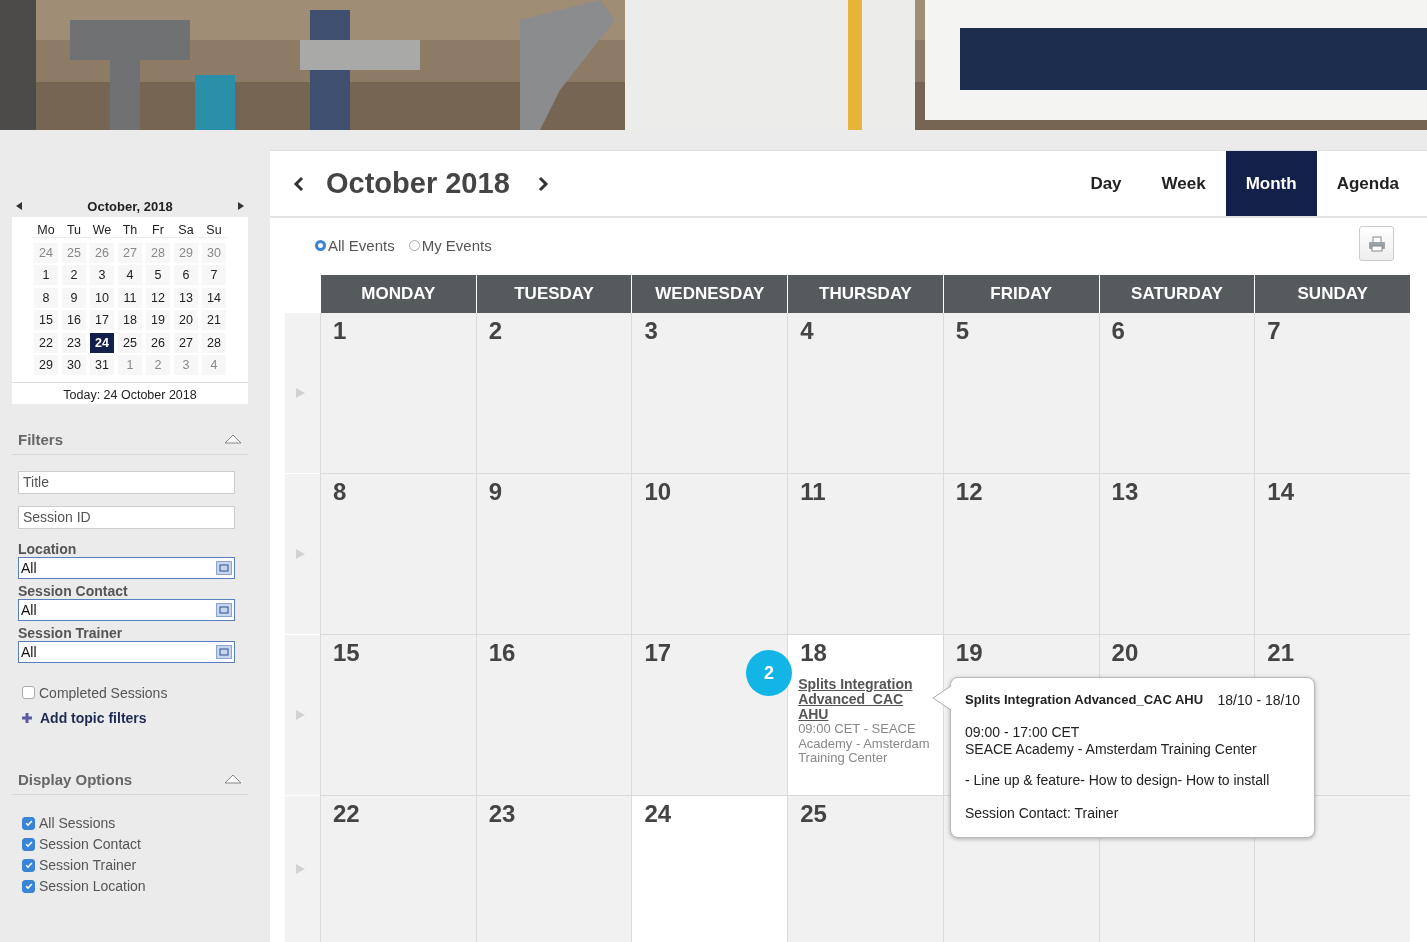  What do you see at coordinates (346, 653) in the screenshot?
I see `day-number: 15` at bounding box center [346, 653].